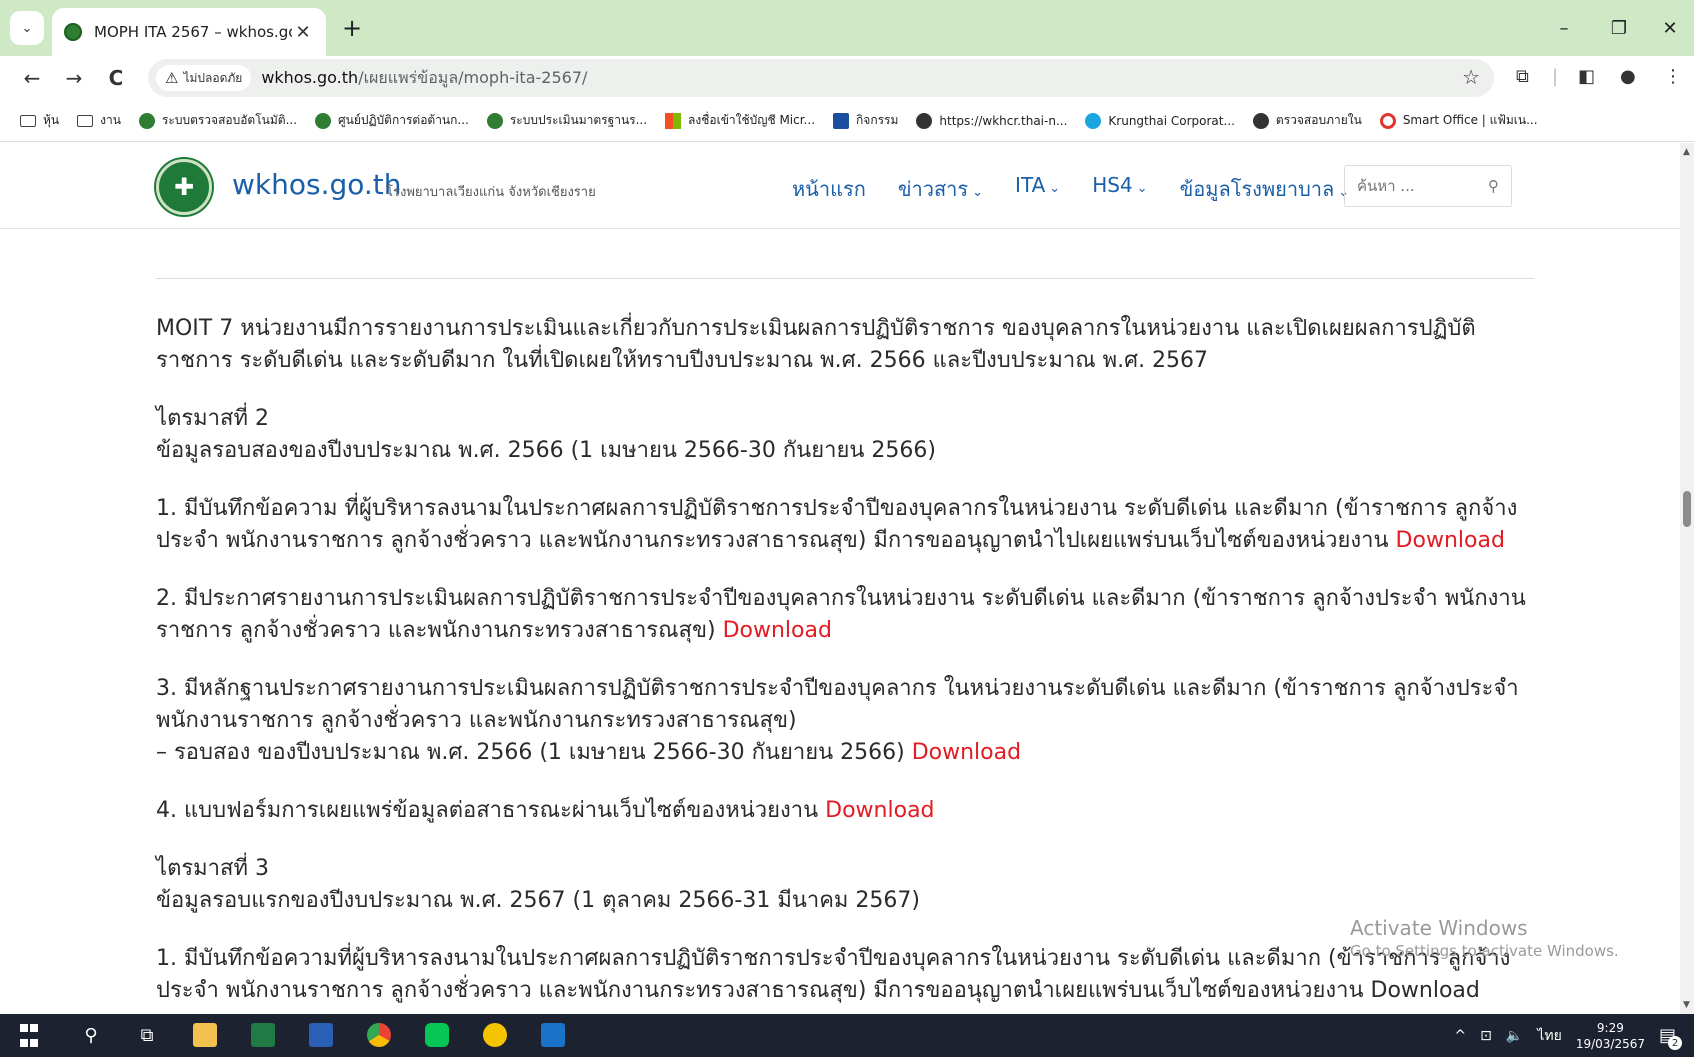 The width and height of the screenshot is (1694, 1057). Describe the element at coordinates (29, 1035) in the screenshot. I see `windows-start-icon` at that location.